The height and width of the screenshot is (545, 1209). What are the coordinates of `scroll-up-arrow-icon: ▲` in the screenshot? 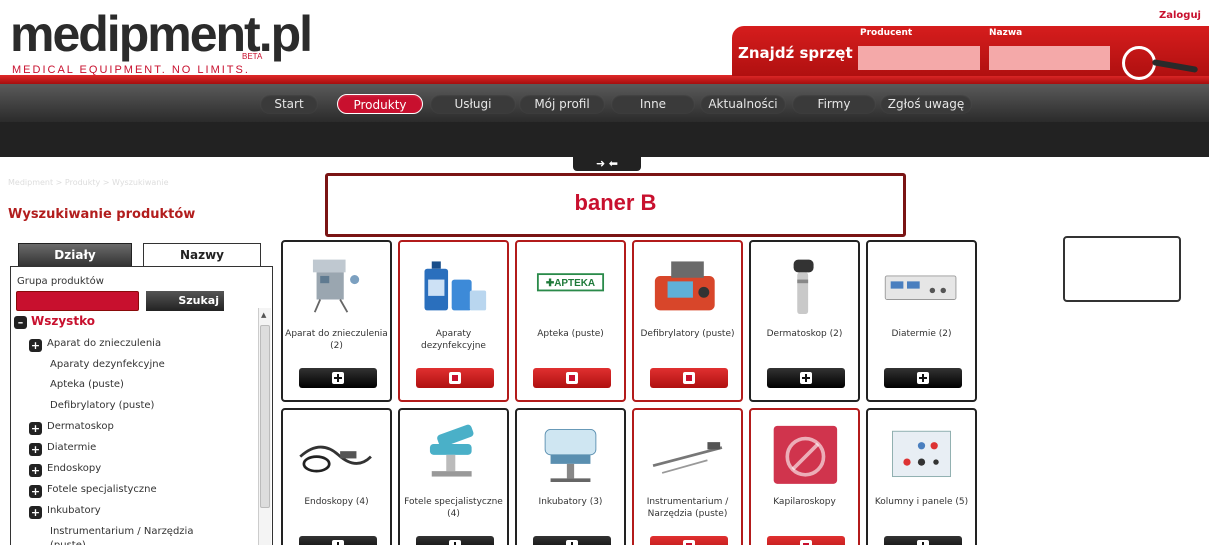 It's located at (263, 315).